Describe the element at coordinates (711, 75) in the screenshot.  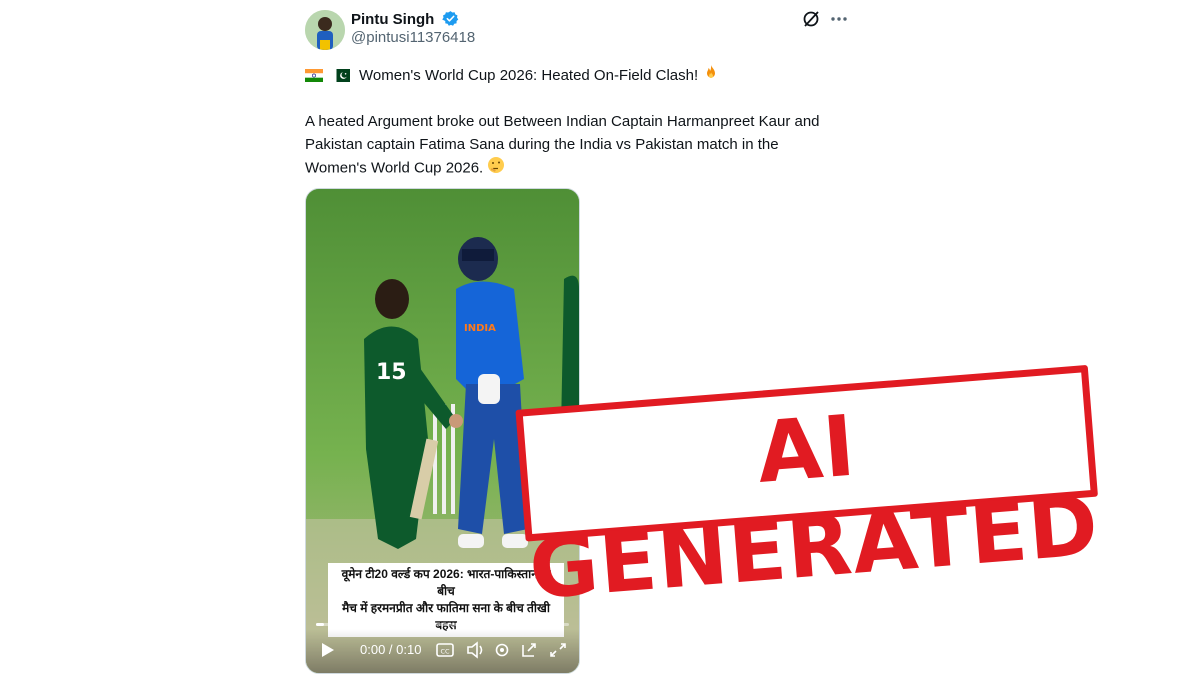
I see `fire-emoji-icon` at that location.